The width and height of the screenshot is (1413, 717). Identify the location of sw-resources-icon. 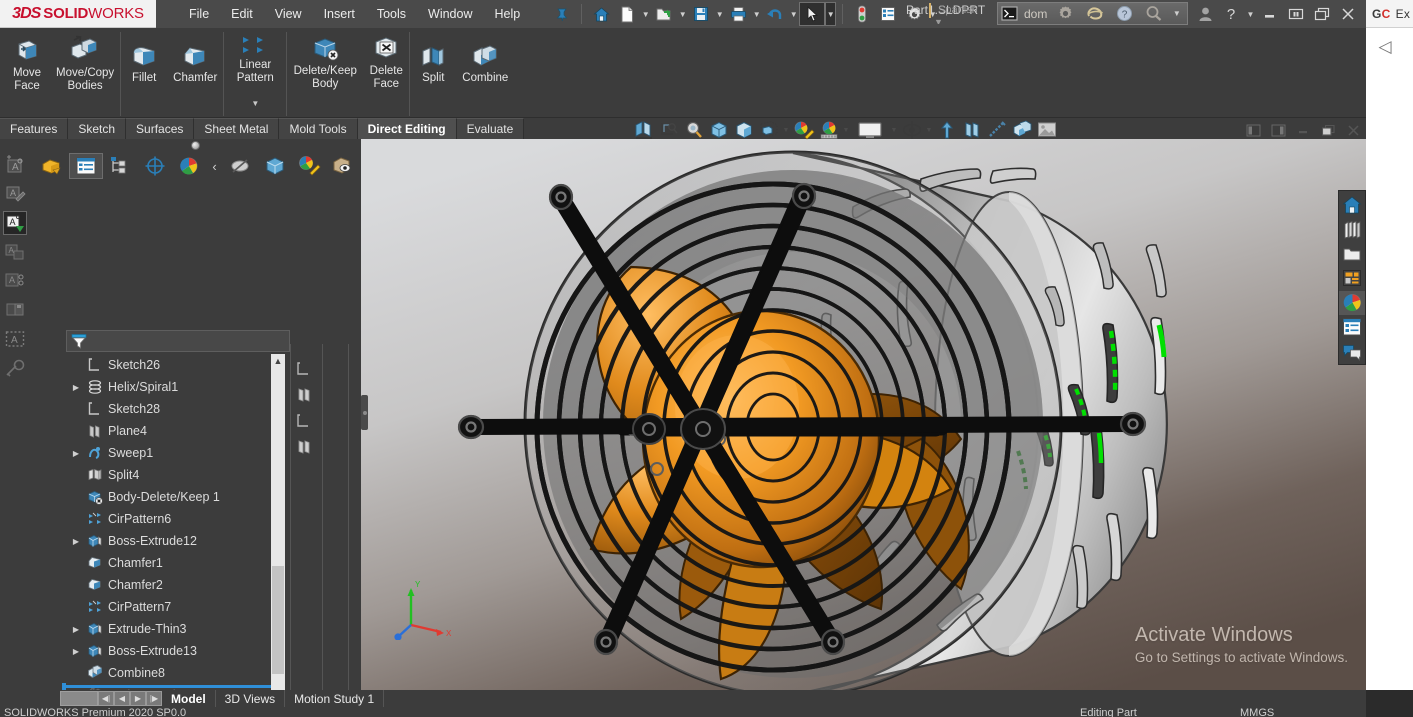
(1352, 205).